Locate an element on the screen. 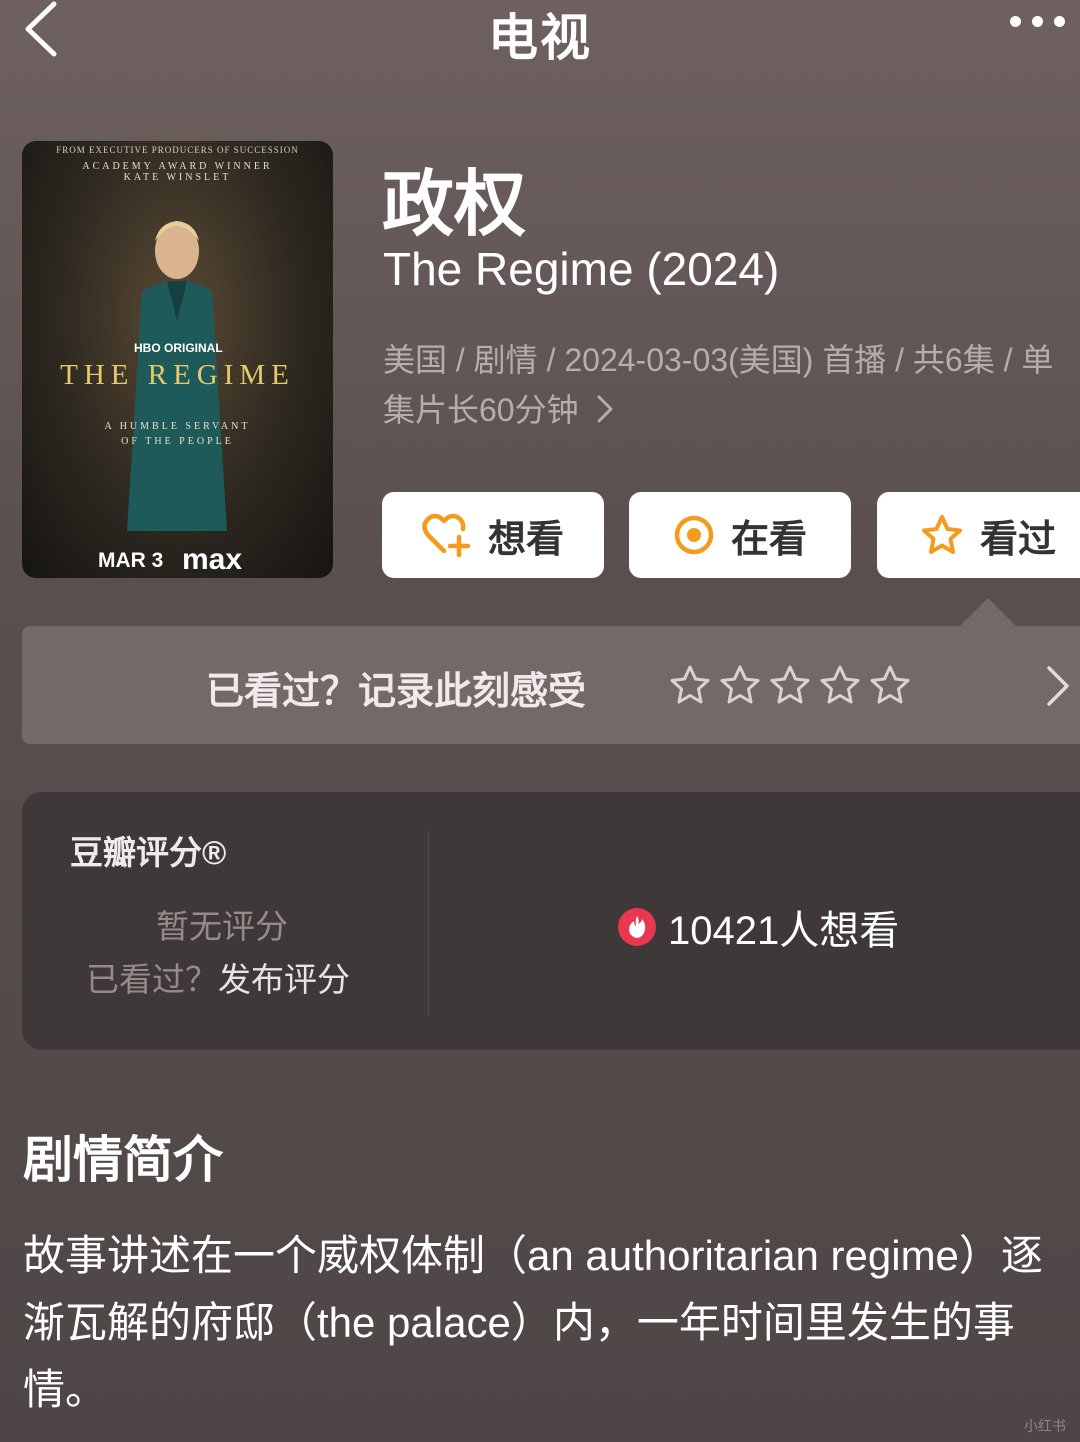  poster-tagline: A HUMBLE SERVANT OF THE PEOPLE is located at coordinates (177, 434).